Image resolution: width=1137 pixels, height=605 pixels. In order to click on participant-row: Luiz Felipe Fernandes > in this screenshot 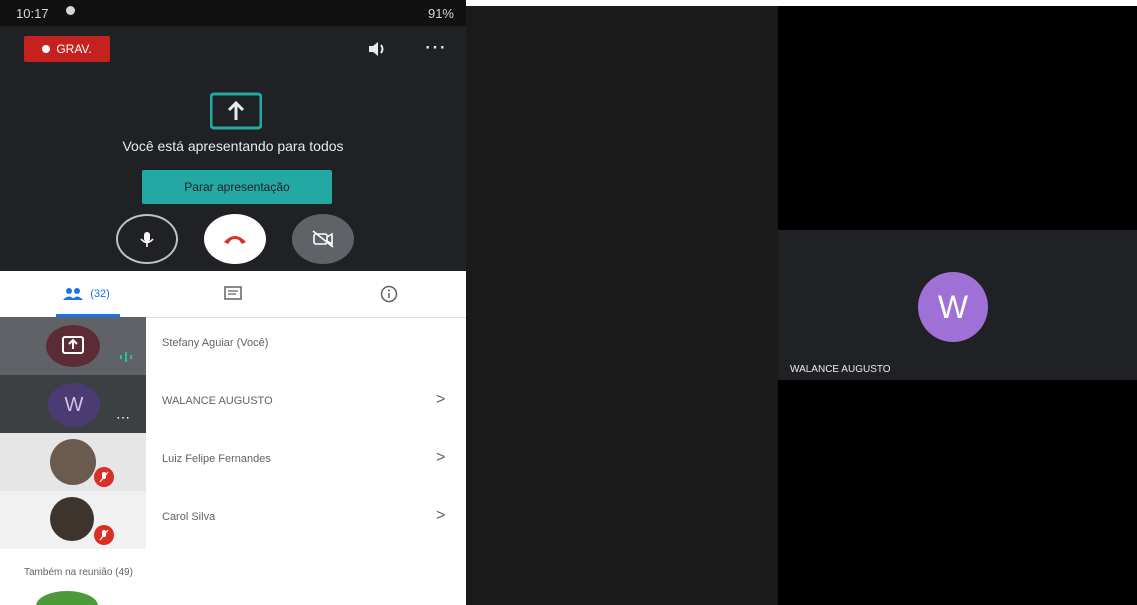, I will do `click(233, 462)`.